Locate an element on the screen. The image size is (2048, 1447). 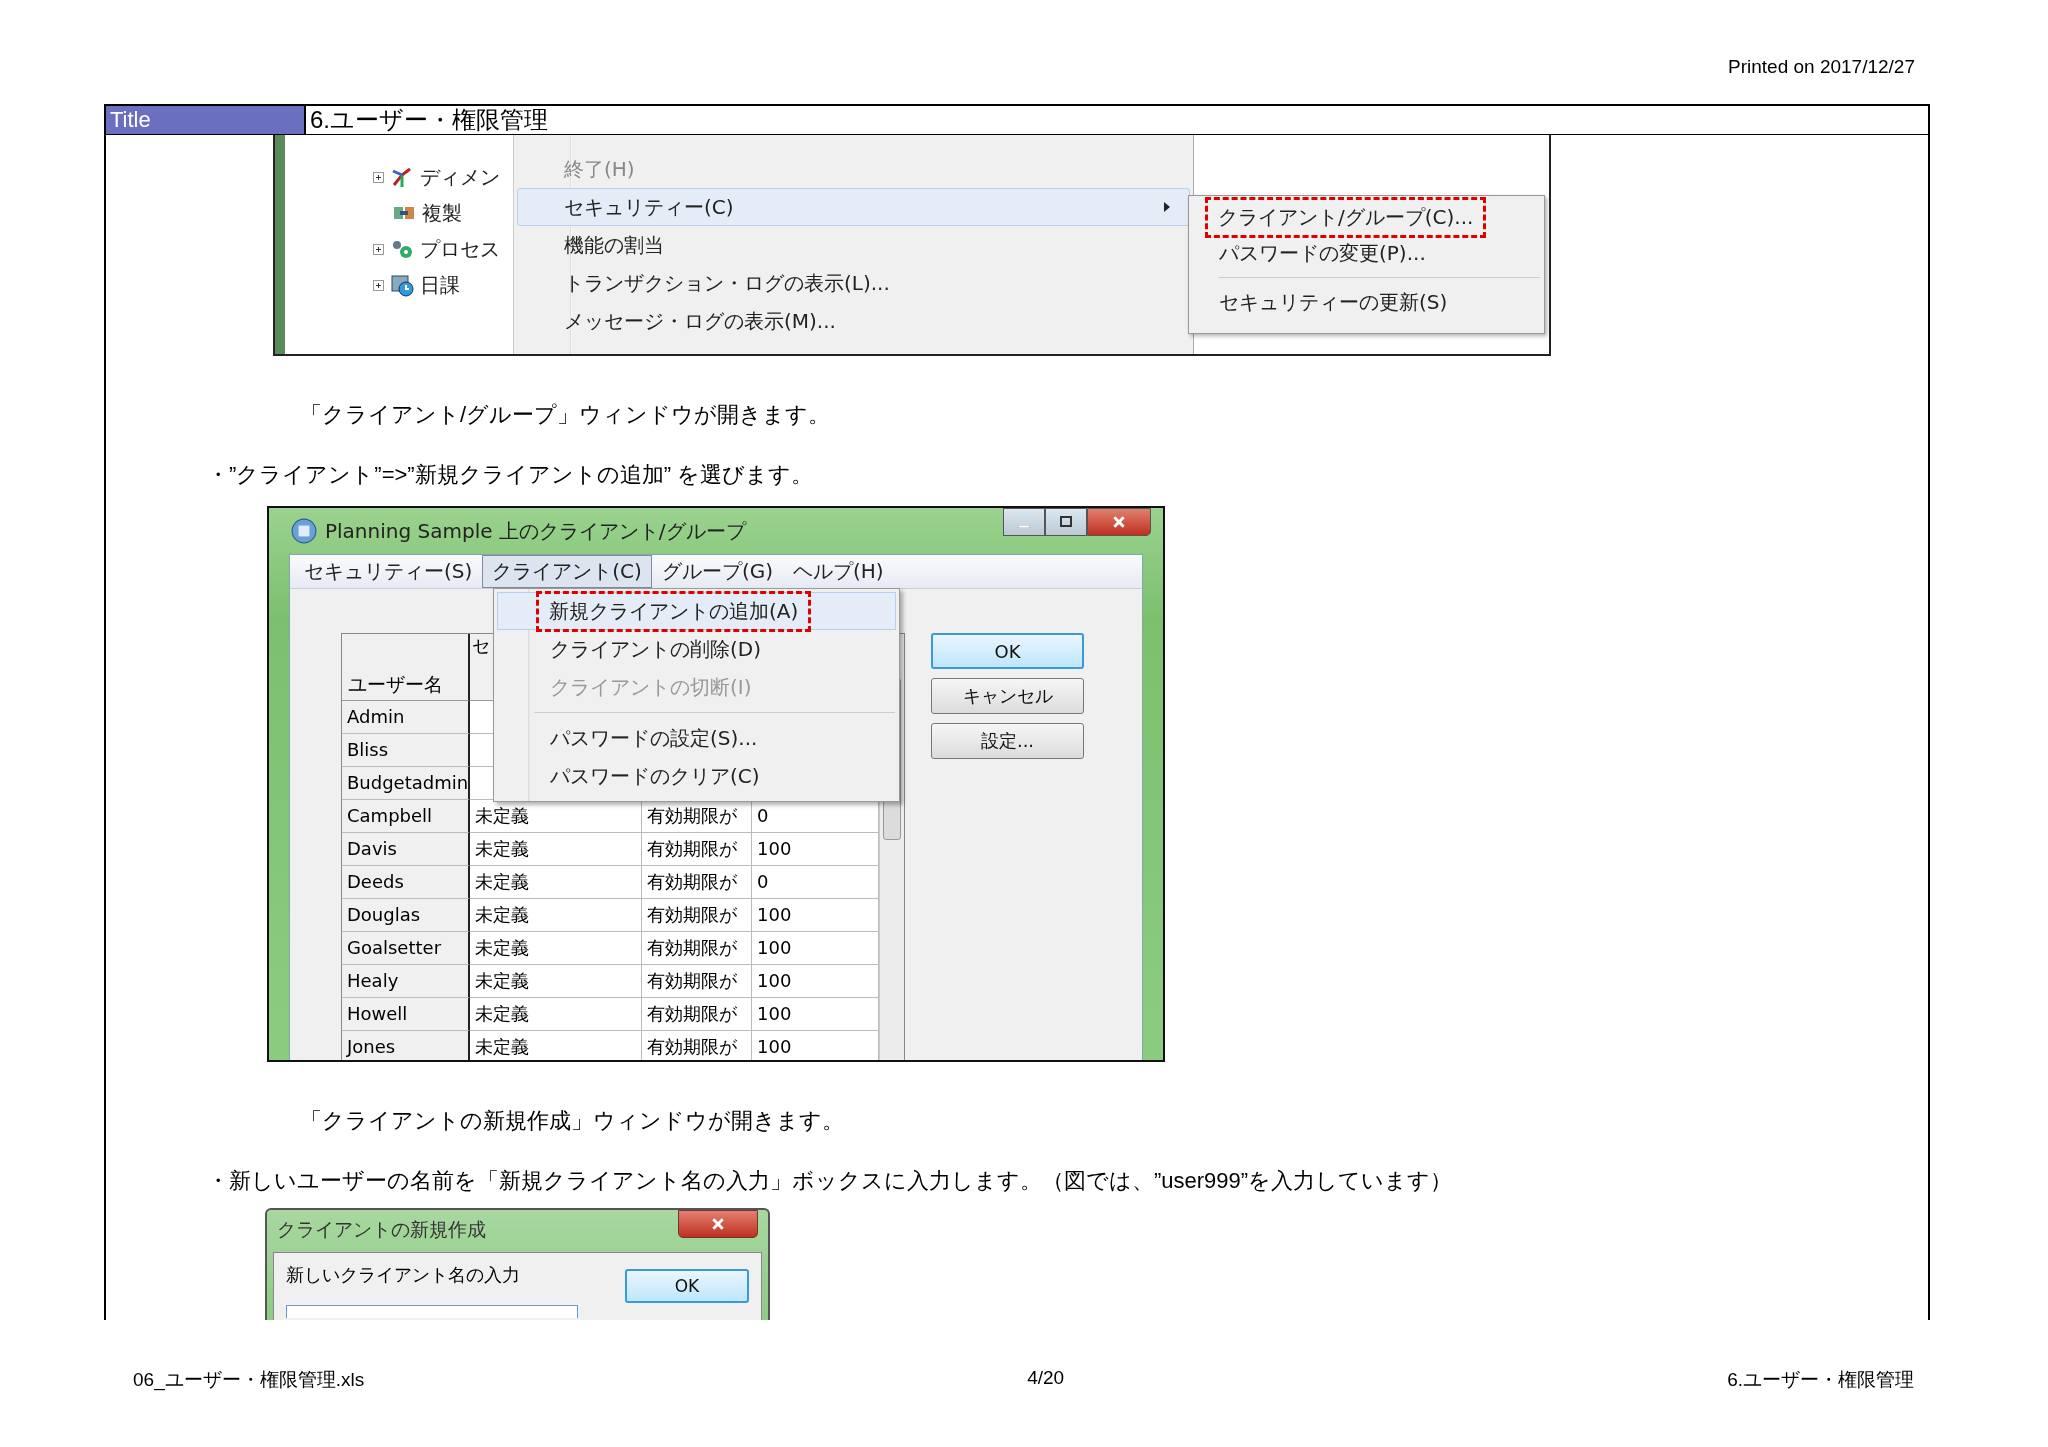
minimize-button is located at coordinates (1024, 522).